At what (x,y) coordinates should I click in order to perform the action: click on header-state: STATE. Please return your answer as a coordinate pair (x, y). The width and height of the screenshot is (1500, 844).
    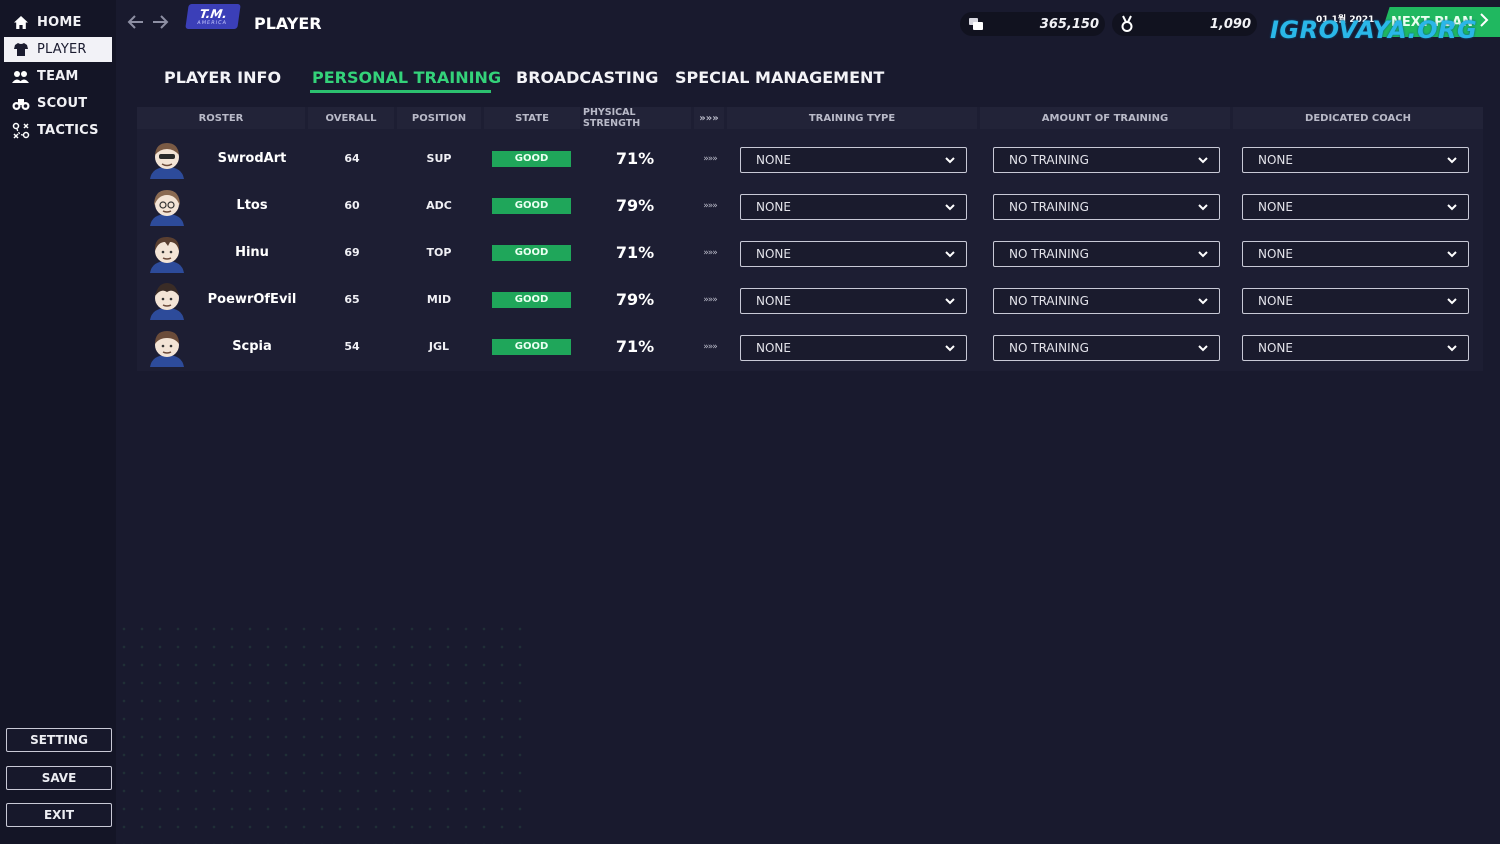
    Looking at the image, I should click on (532, 118).